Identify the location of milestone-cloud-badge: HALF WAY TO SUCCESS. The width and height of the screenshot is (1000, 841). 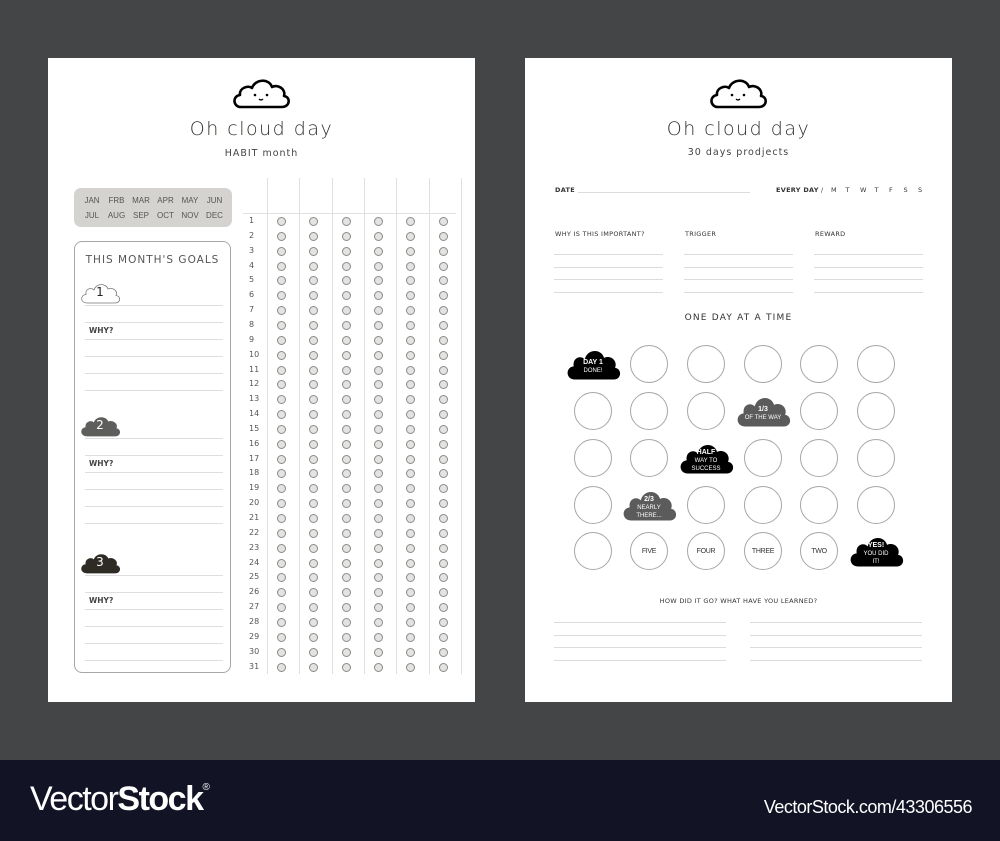
(706, 458).